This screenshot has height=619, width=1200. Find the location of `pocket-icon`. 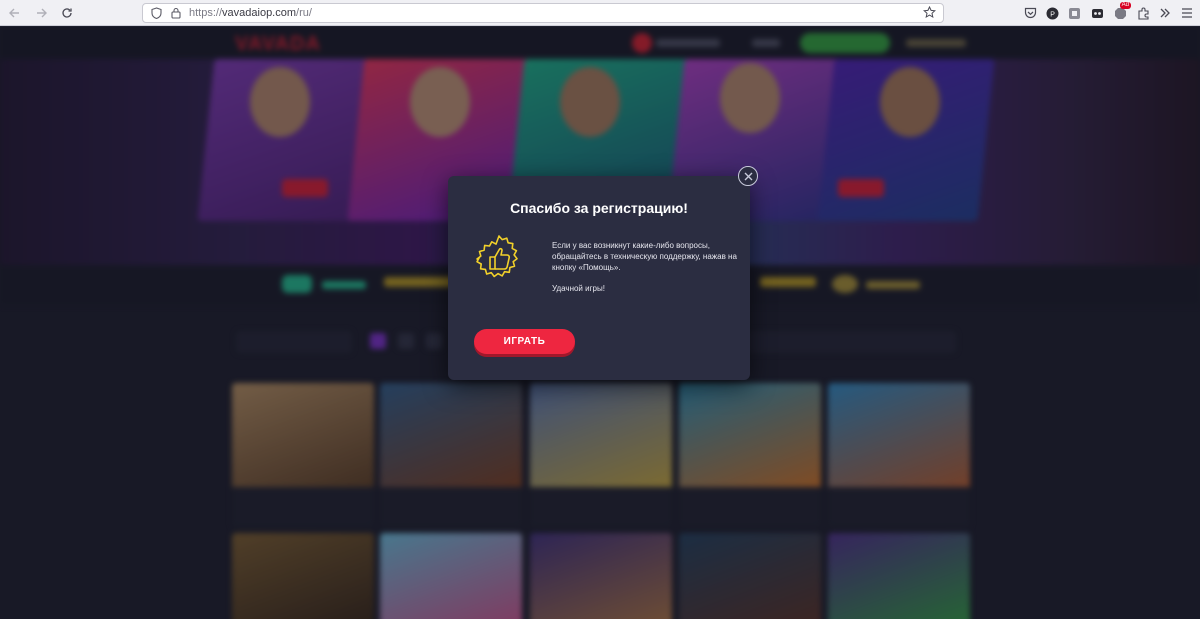

pocket-icon is located at coordinates (1030, 13).